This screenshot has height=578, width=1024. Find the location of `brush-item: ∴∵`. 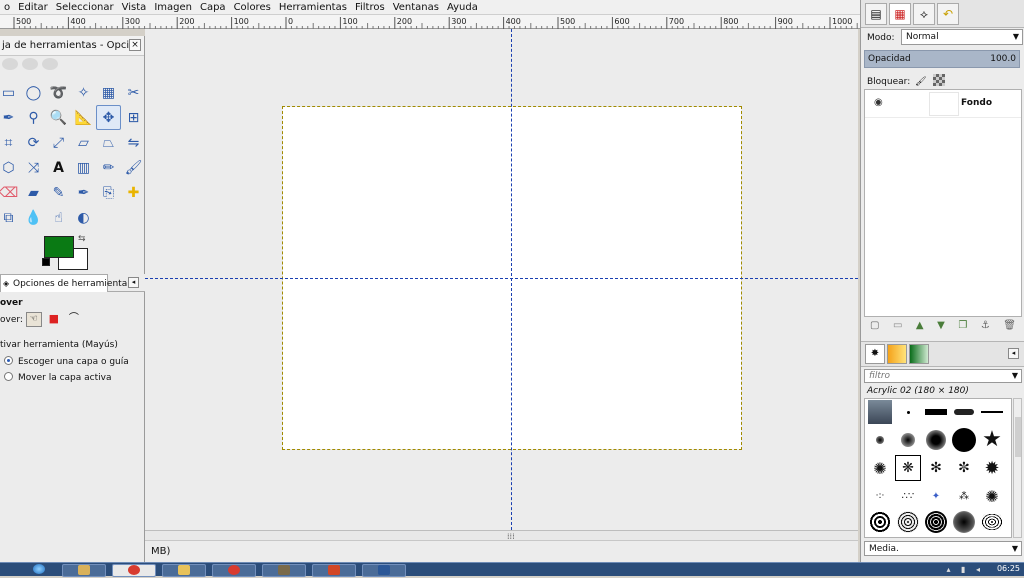

brush-item: ∴∵ is located at coordinates (908, 496).